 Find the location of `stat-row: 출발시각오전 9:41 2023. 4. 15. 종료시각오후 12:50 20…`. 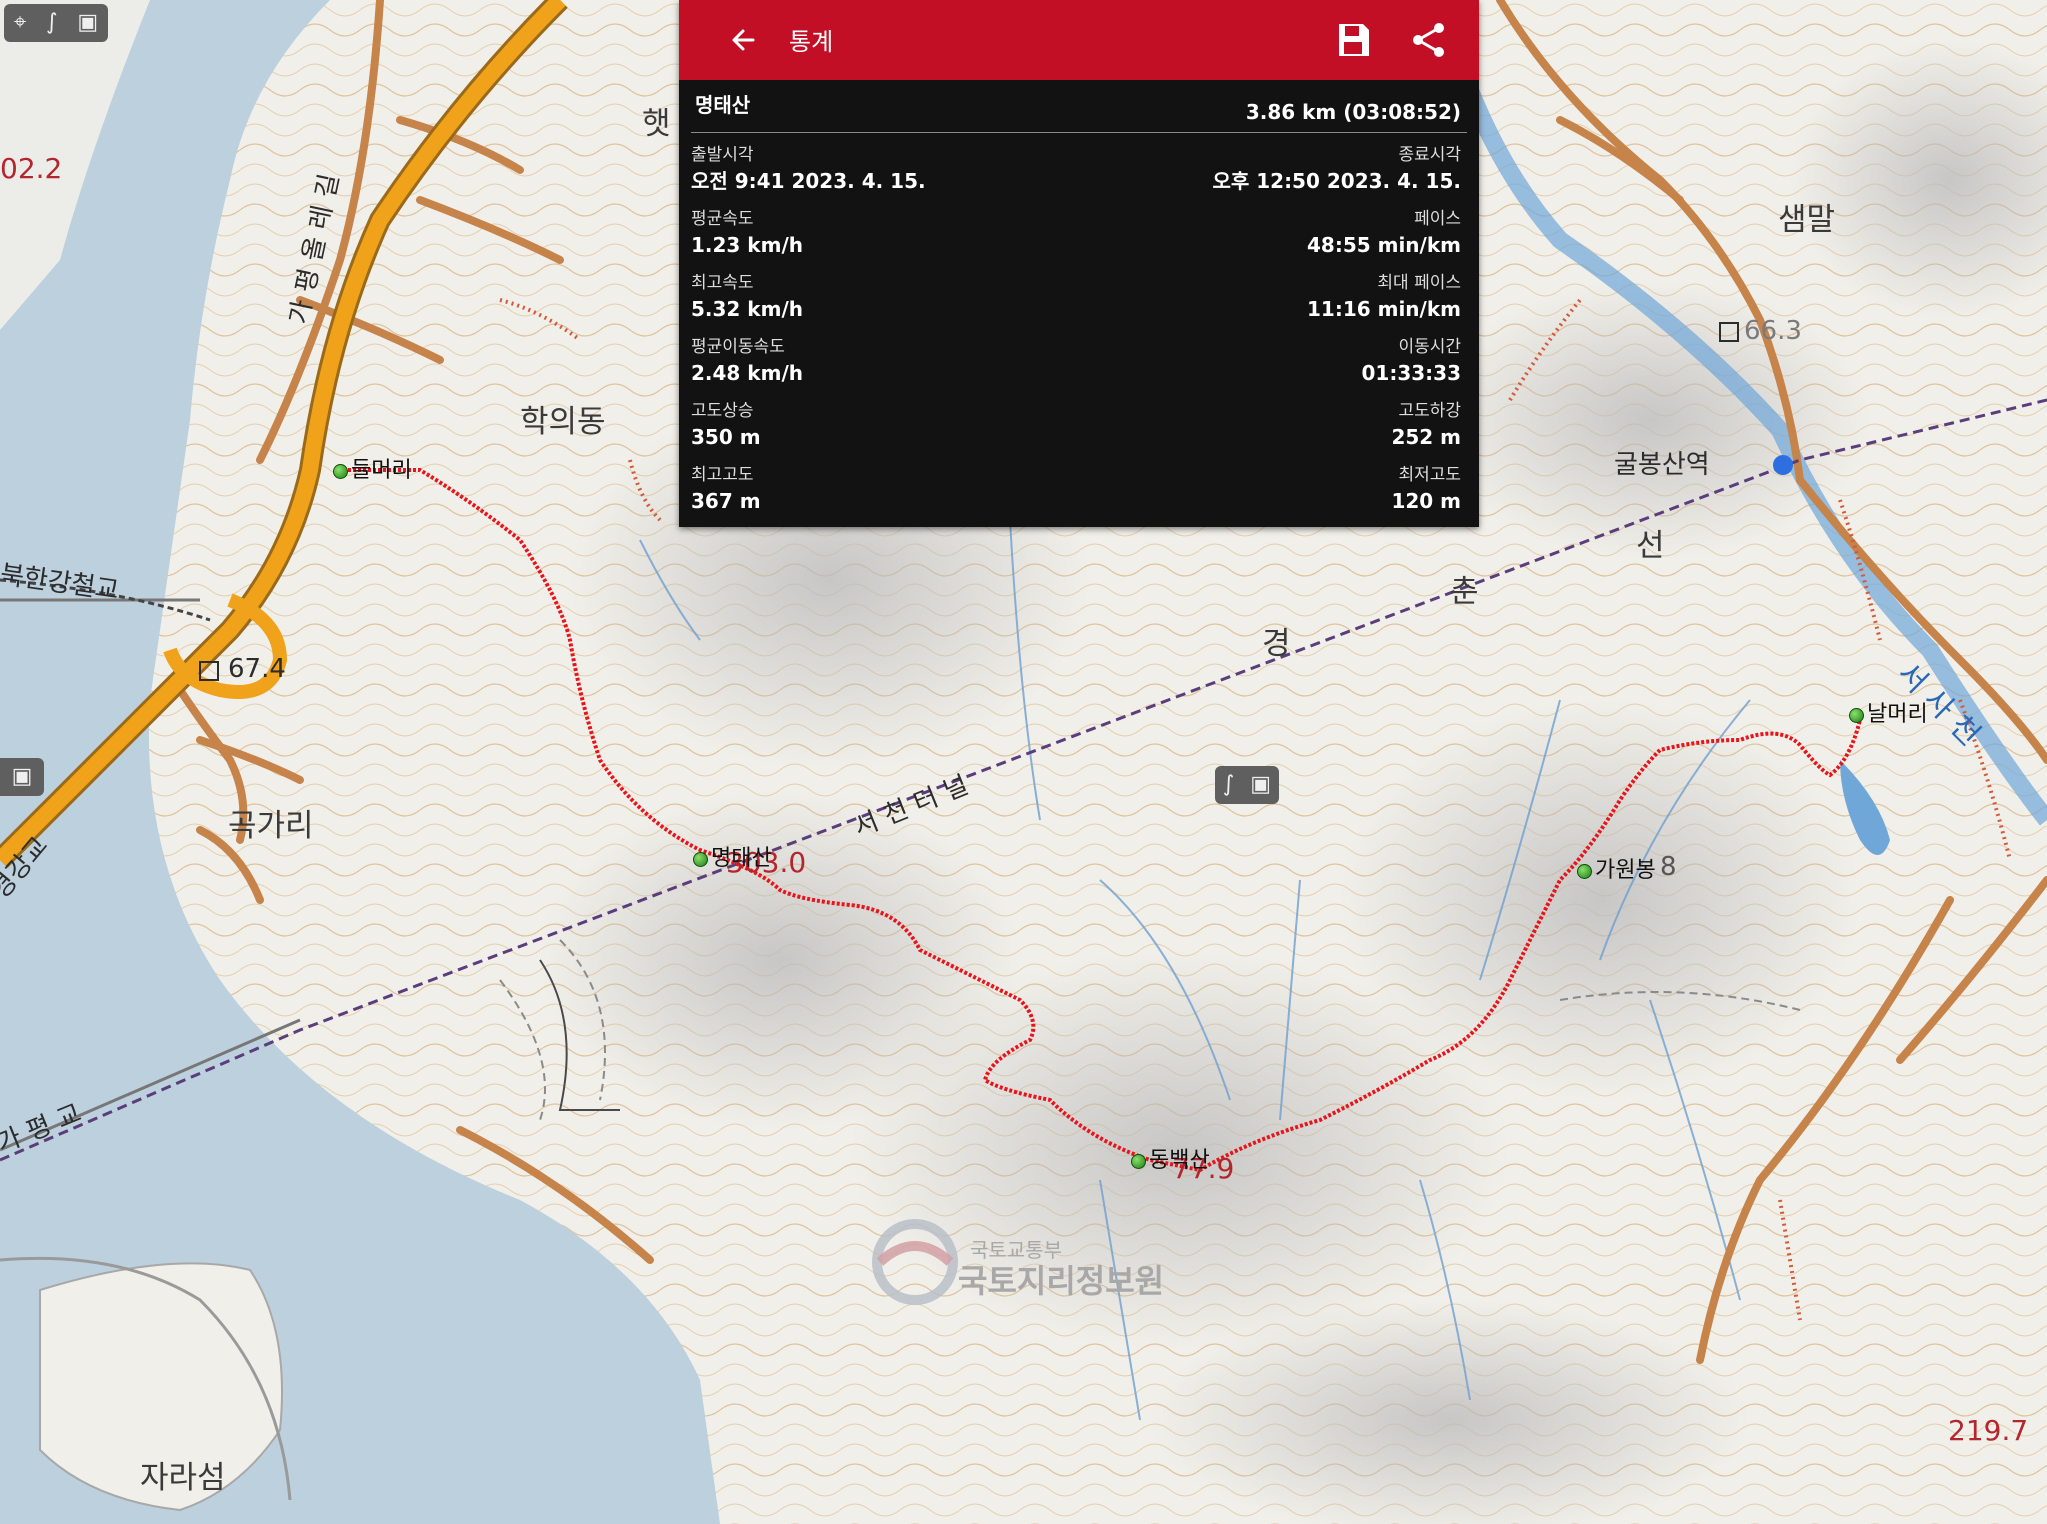

stat-row: 출발시각오전 9:41 2023. 4. 15. 종료시각오후 12:50 20… is located at coordinates (1079, 173).